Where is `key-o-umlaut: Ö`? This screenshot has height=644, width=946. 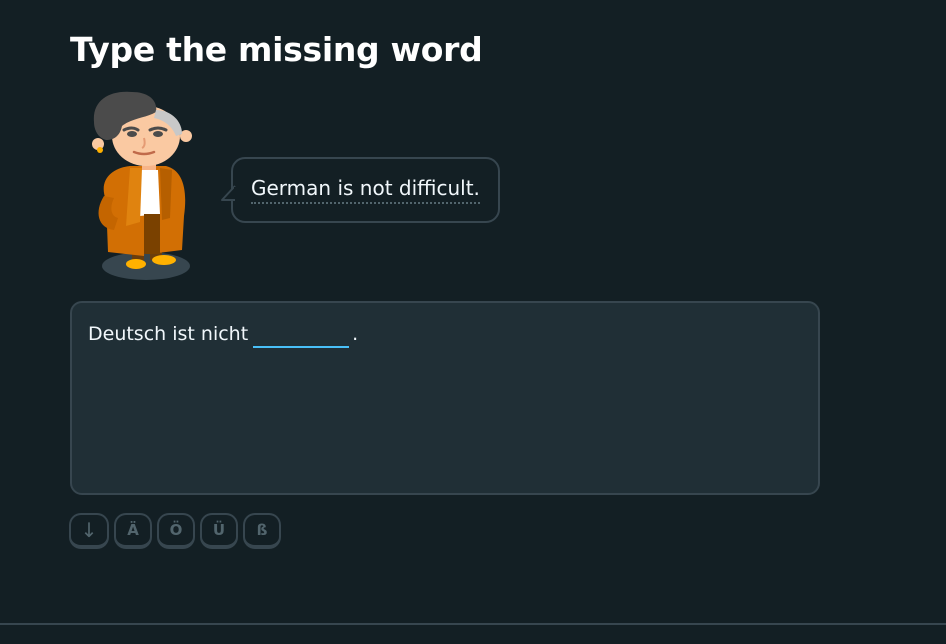 key-o-umlaut: Ö is located at coordinates (176, 531).